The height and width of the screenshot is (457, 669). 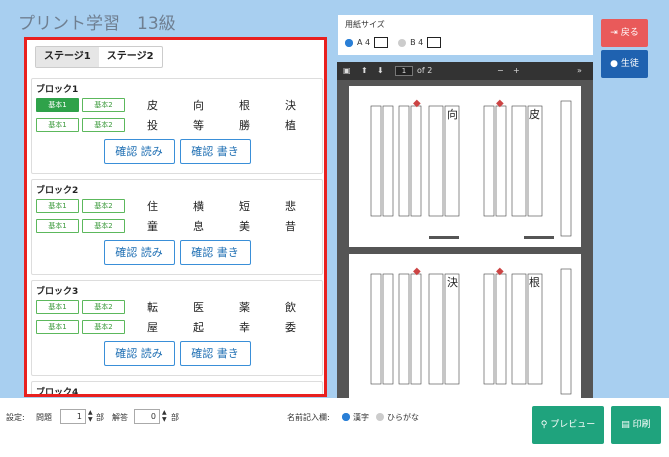 I want to click on kanji-radio, so click(x=346, y=417).